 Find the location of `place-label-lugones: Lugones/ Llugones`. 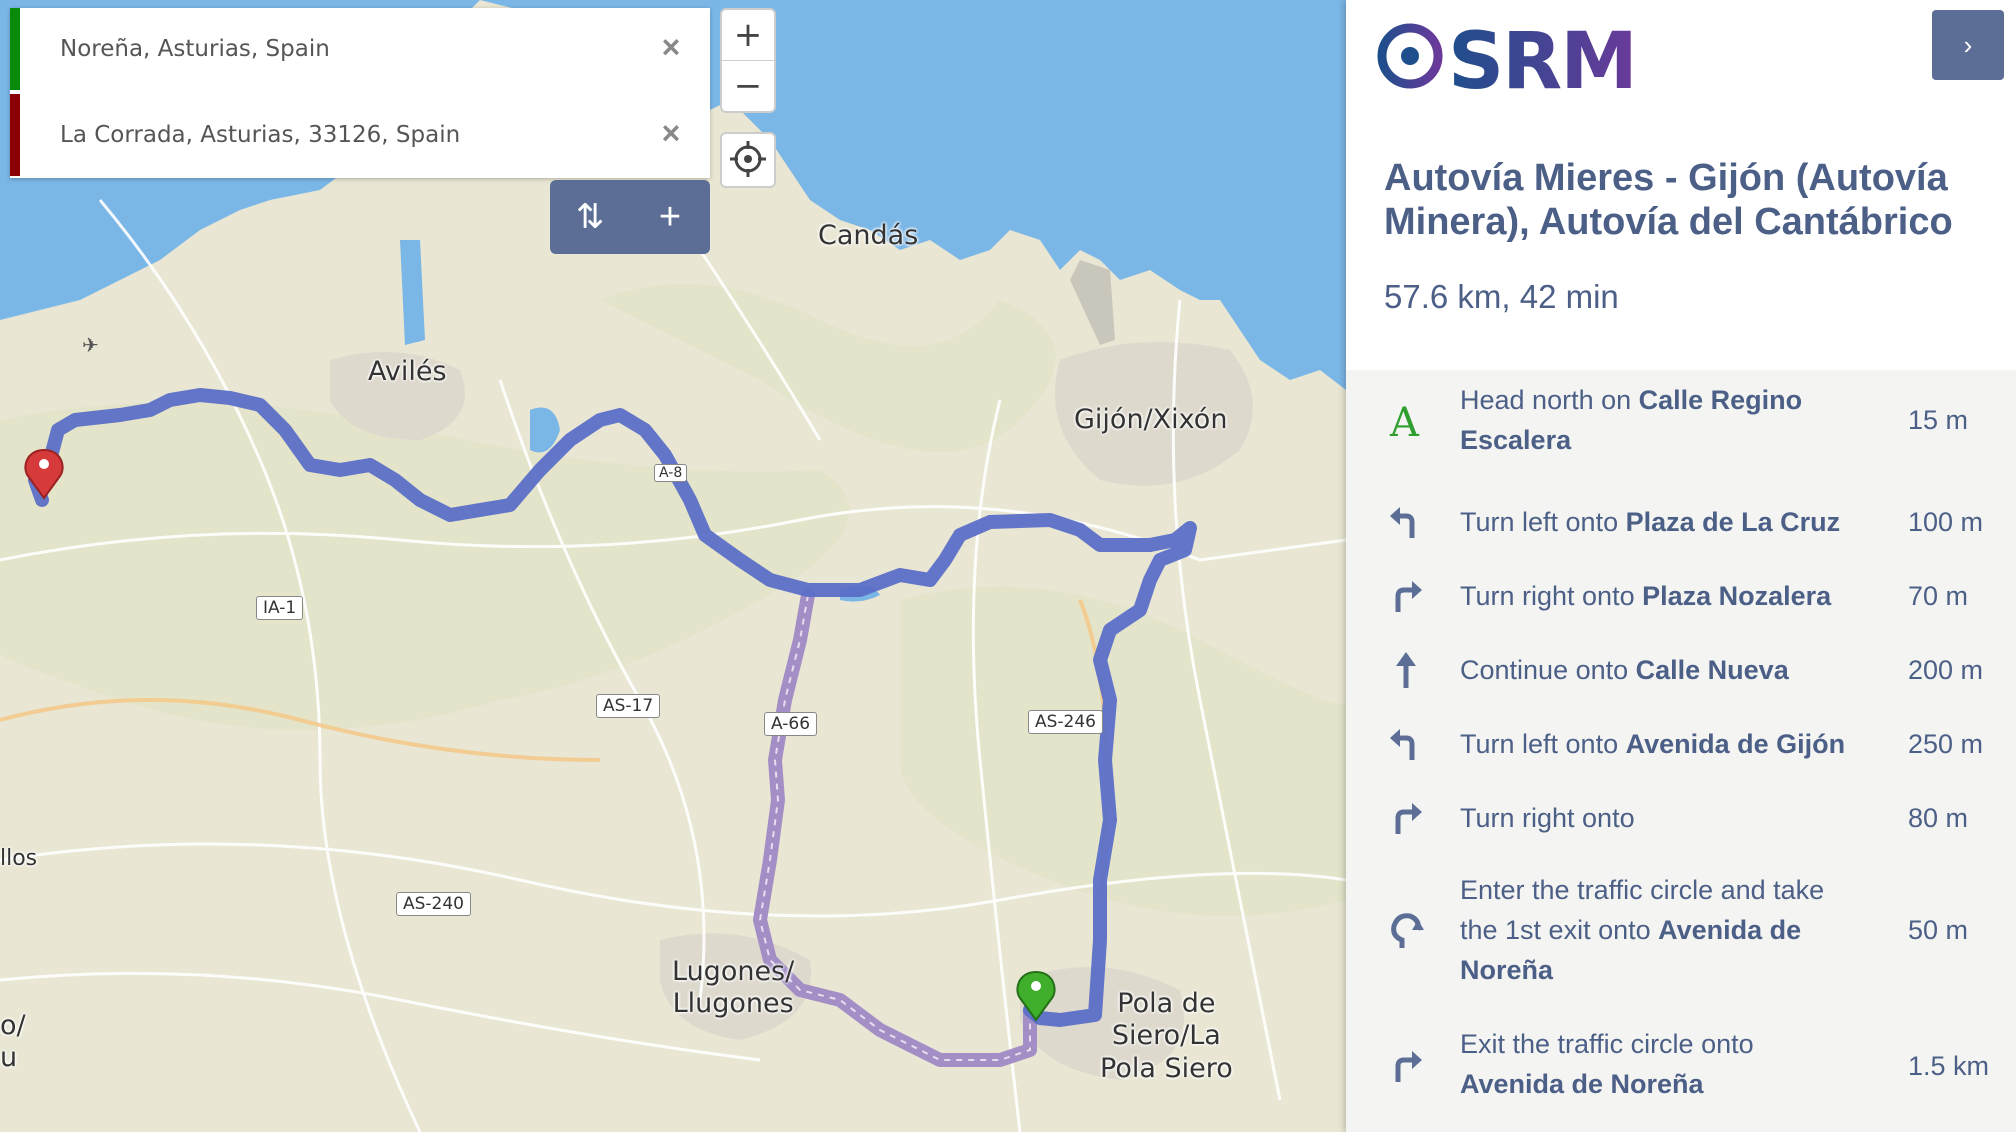

place-label-lugones: Lugones/ Llugones is located at coordinates (733, 988).